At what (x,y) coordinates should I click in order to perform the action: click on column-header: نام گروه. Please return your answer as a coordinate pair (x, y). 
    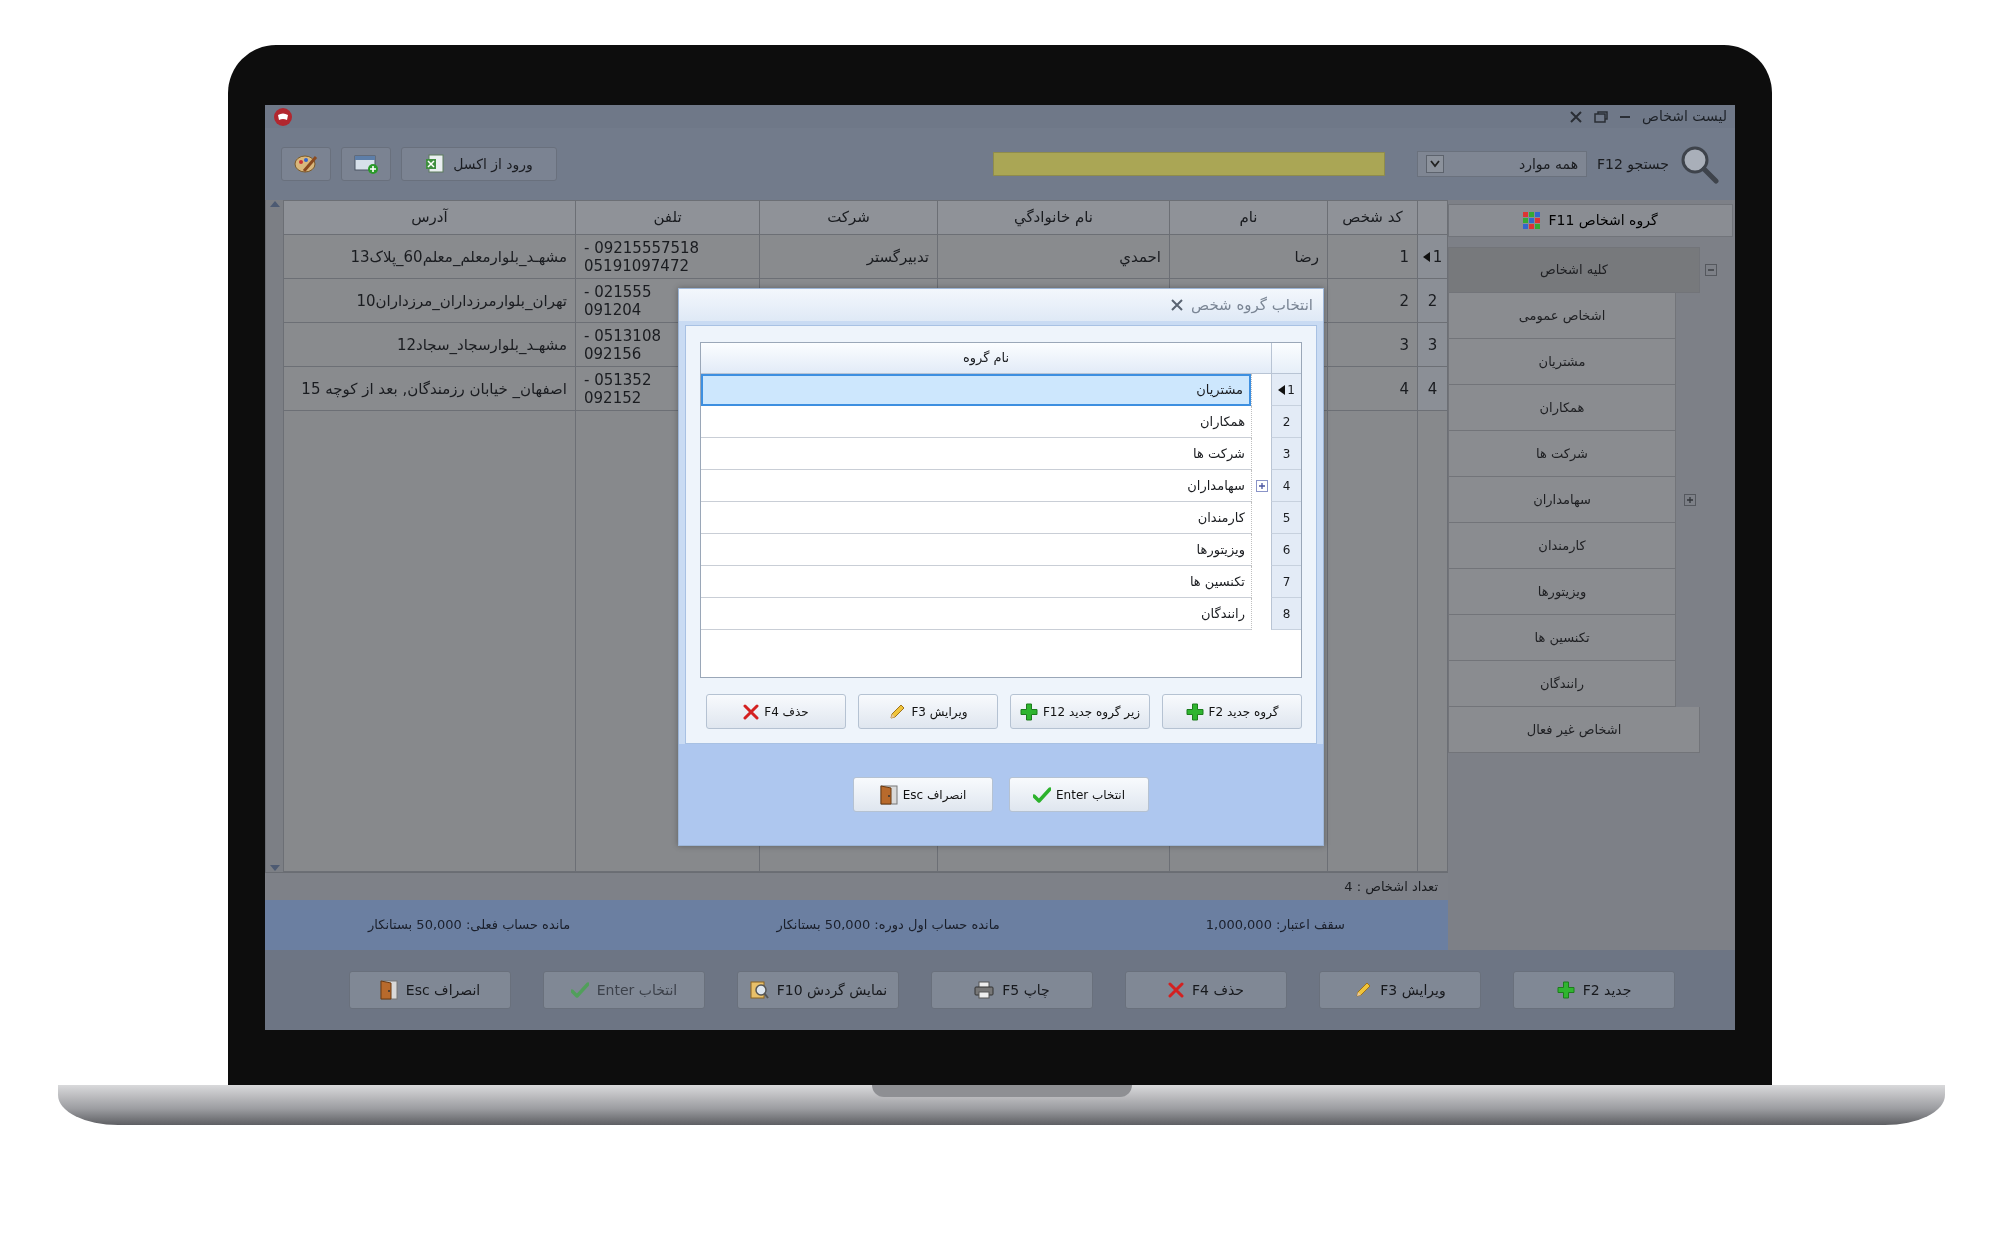
    Looking at the image, I should click on (986, 358).